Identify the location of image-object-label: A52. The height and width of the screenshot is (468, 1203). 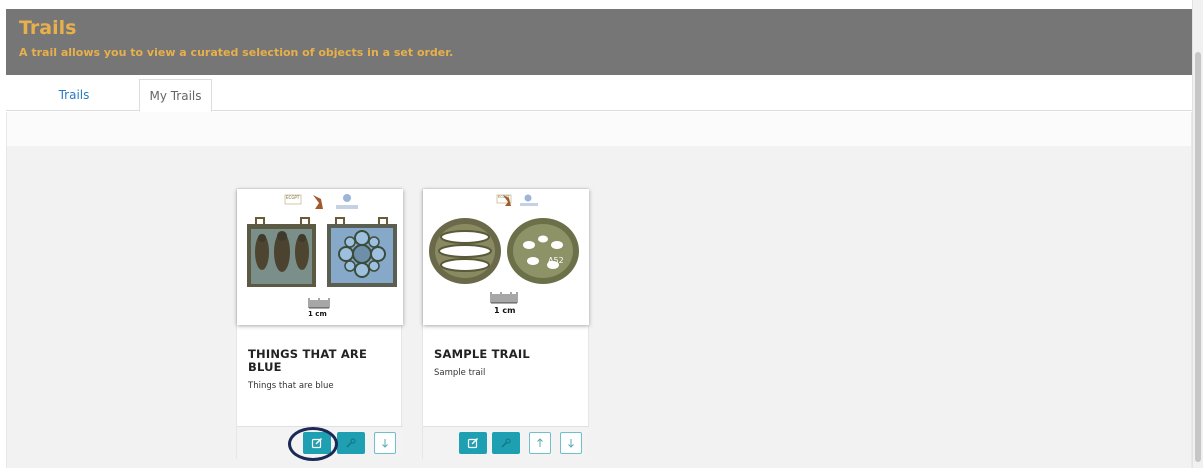
(556, 260).